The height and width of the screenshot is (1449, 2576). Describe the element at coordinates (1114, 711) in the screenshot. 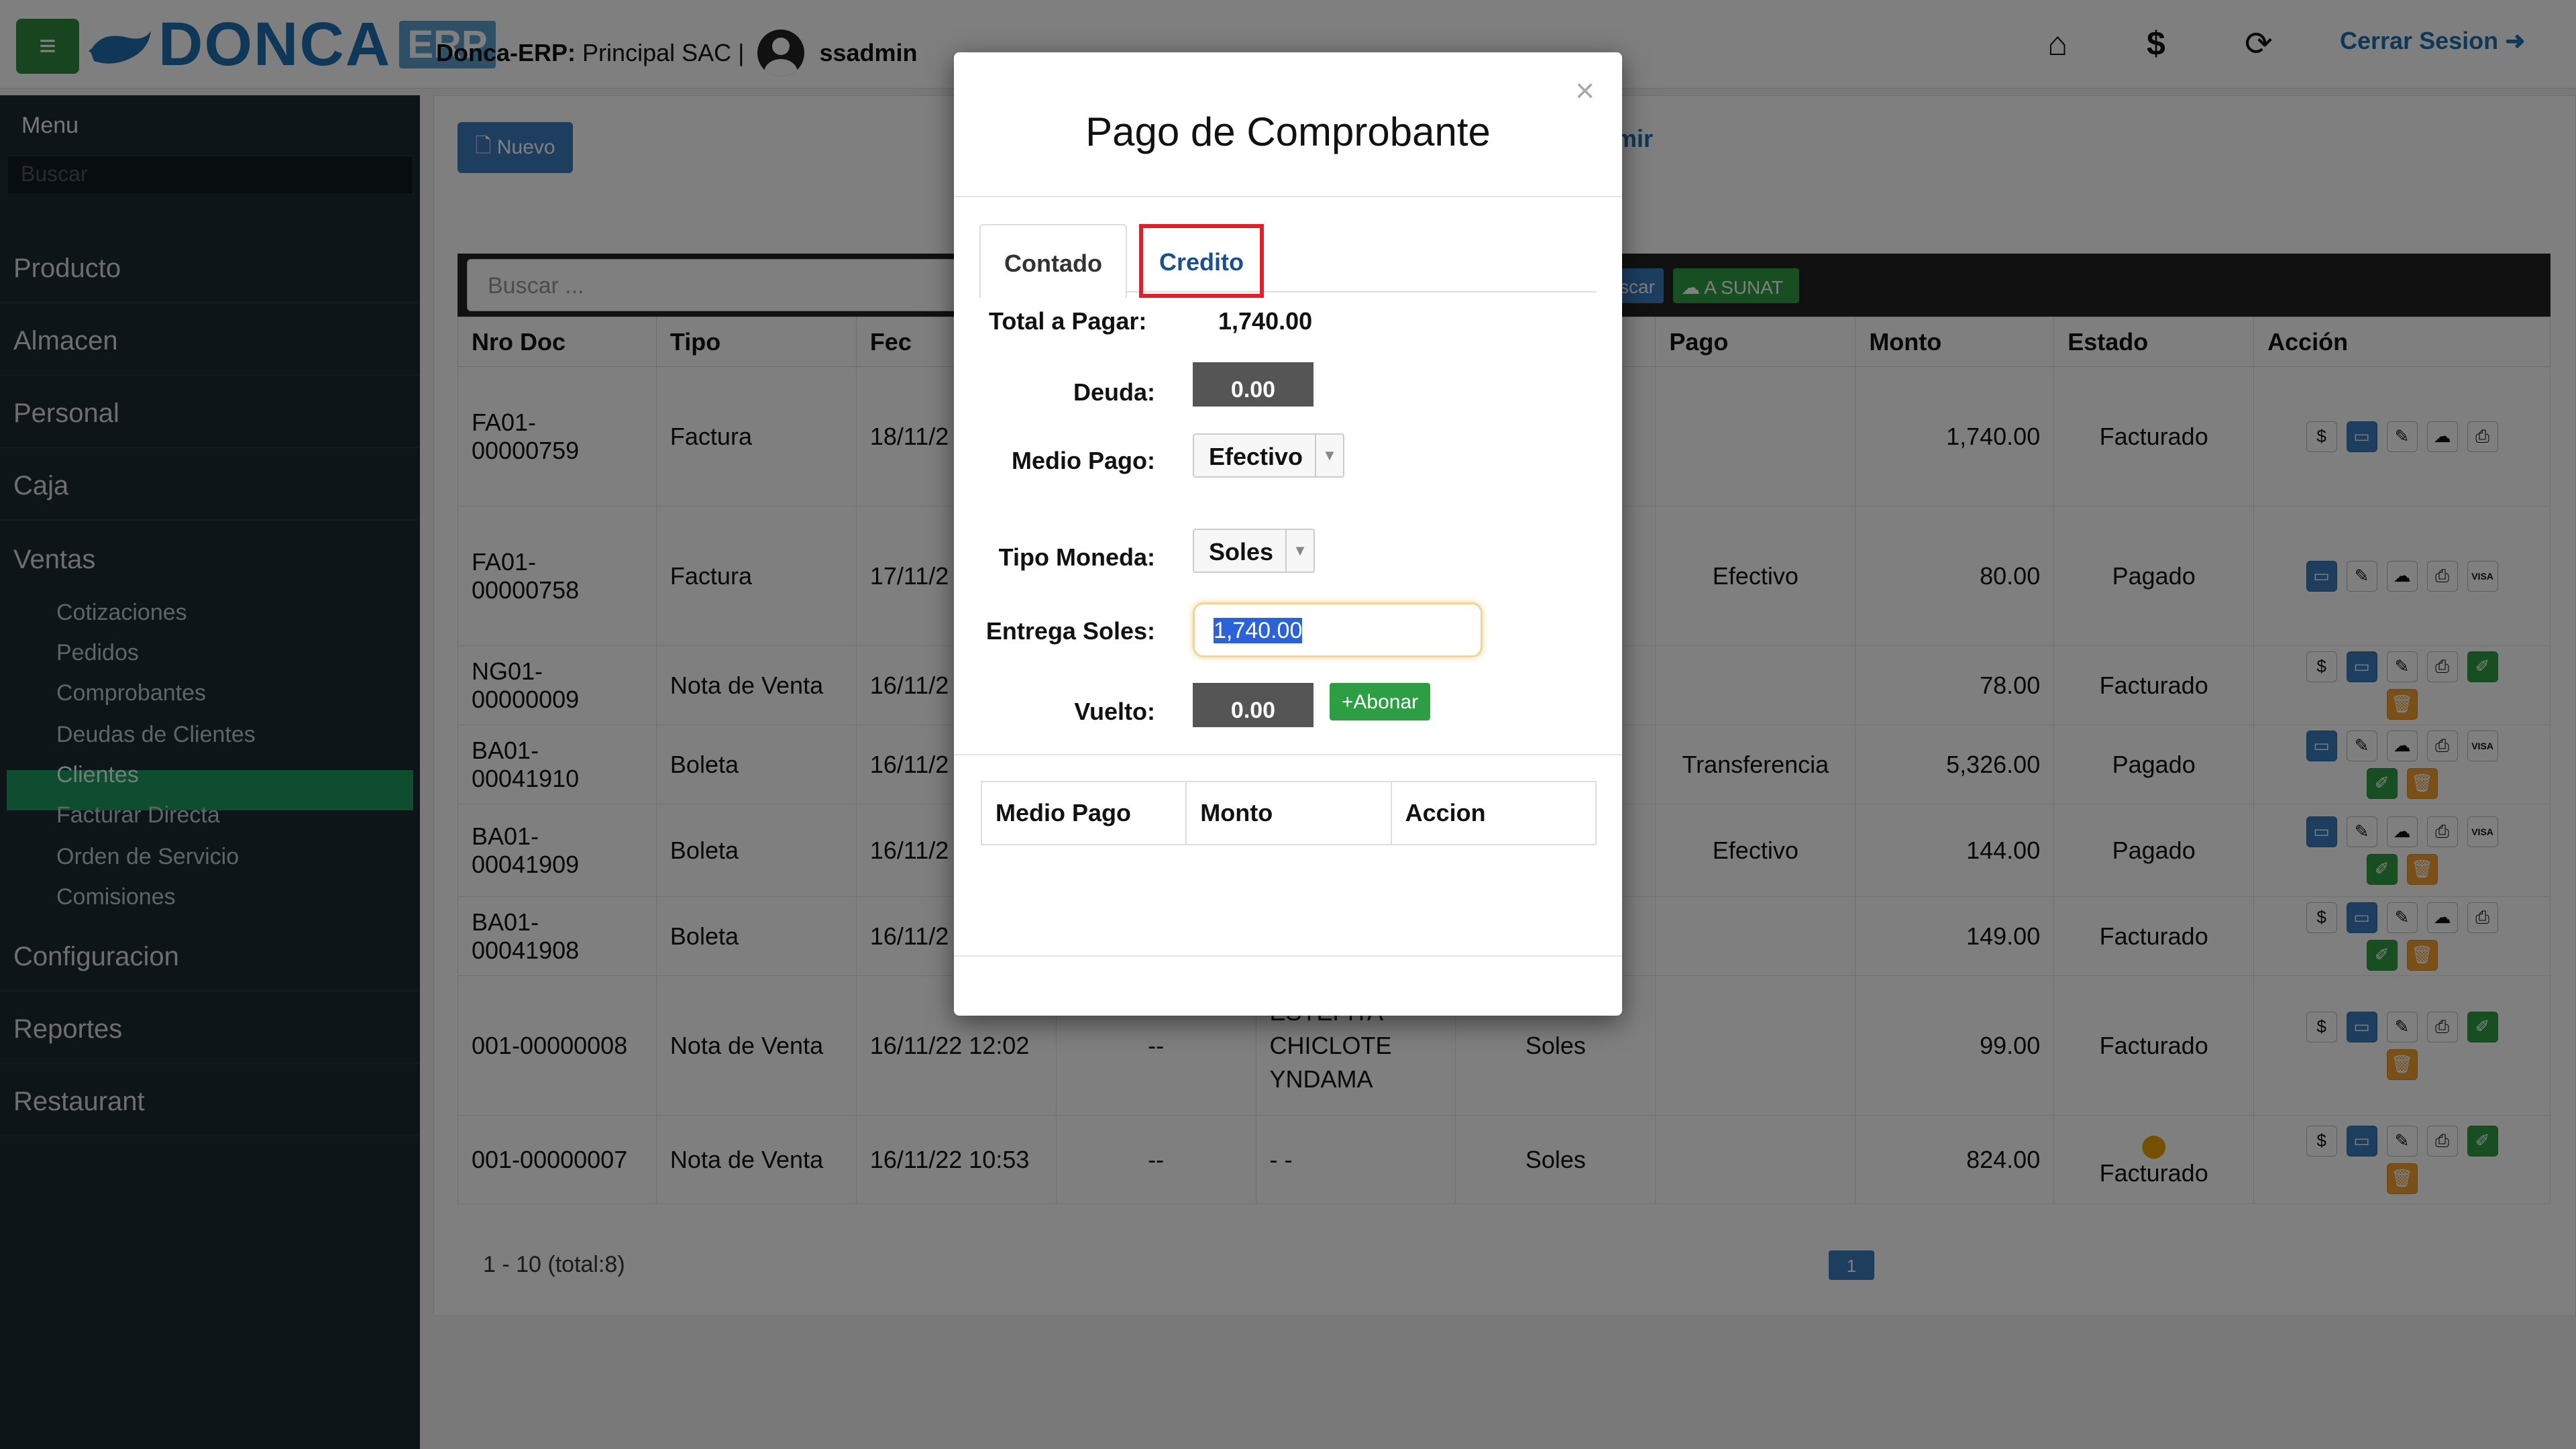

I see `vuelto-label: Vuelto:` at that location.